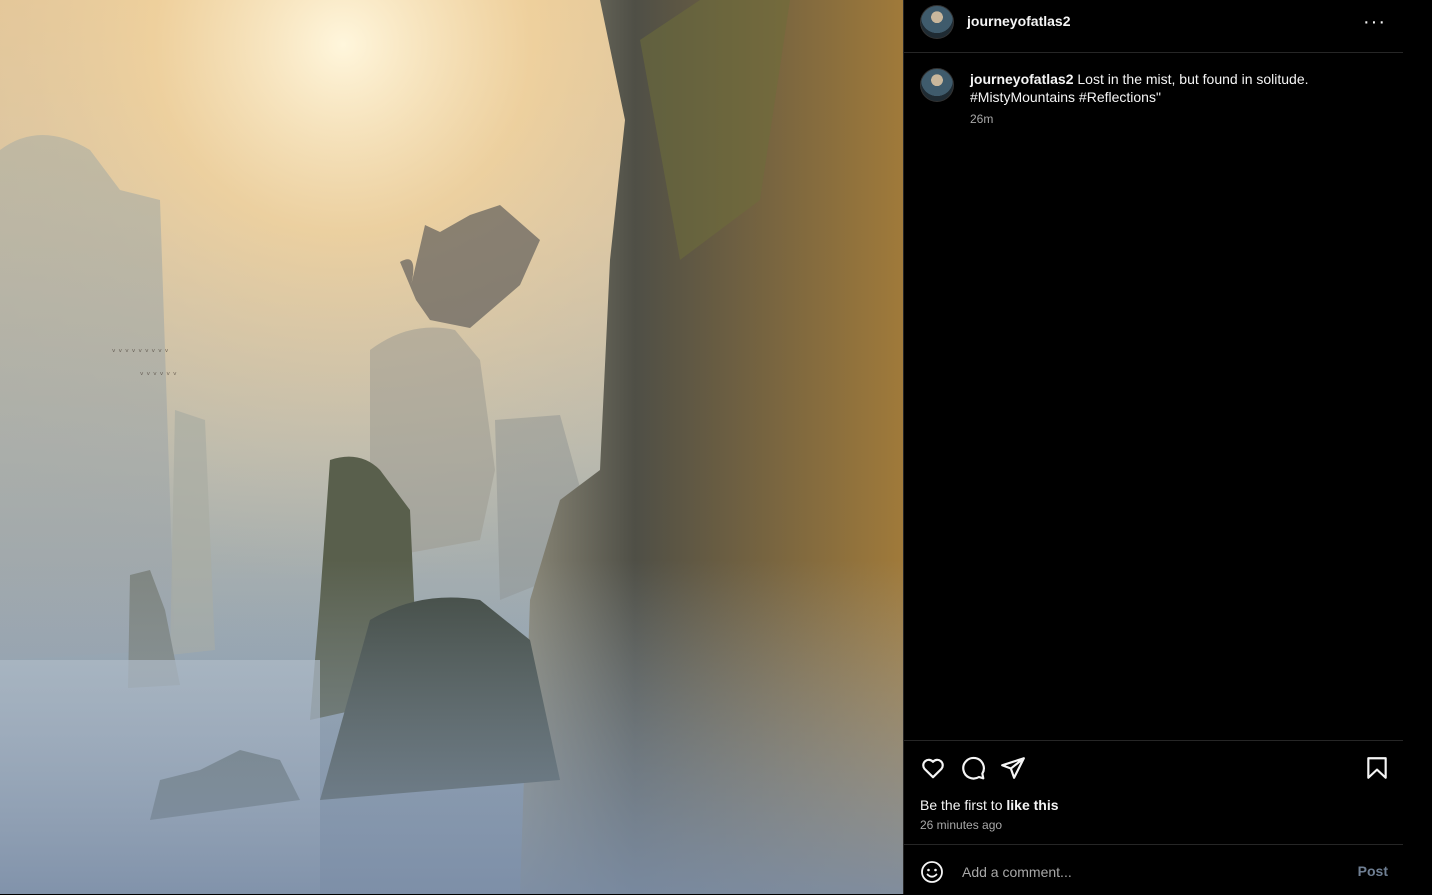 This screenshot has height=895, width=1432. Describe the element at coordinates (932, 872) in the screenshot. I see `emoji-icon` at that location.